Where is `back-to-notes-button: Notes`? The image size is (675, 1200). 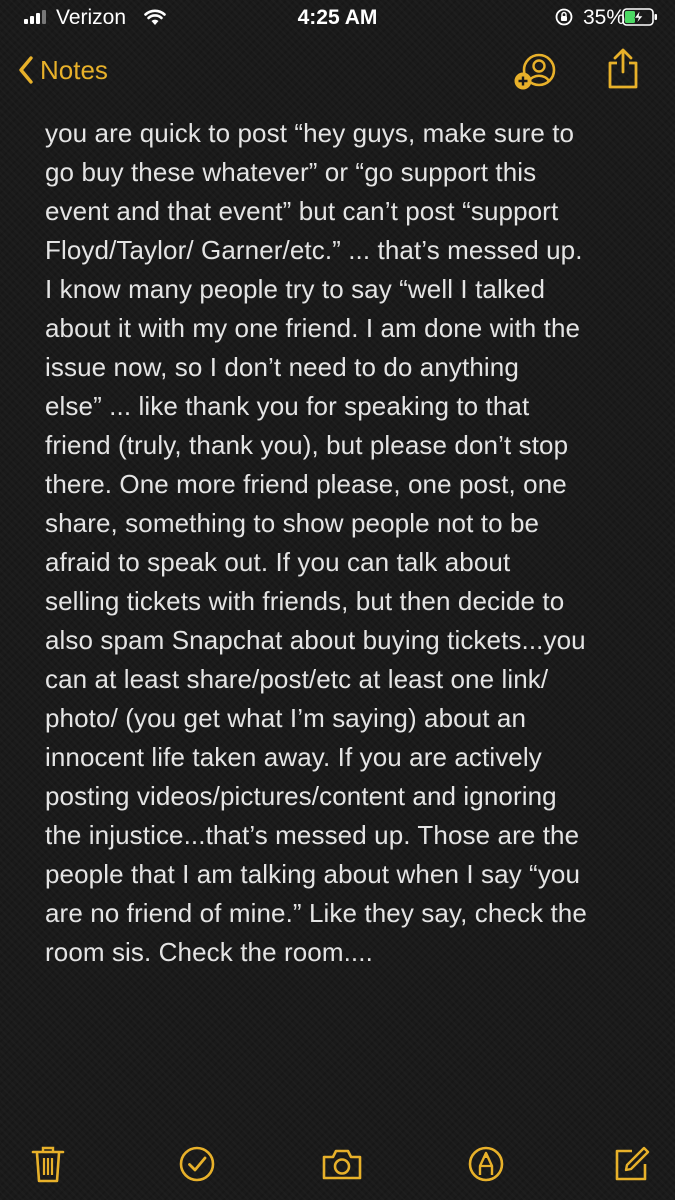
back-to-notes-button: Notes is located at coordinates (63, 70).